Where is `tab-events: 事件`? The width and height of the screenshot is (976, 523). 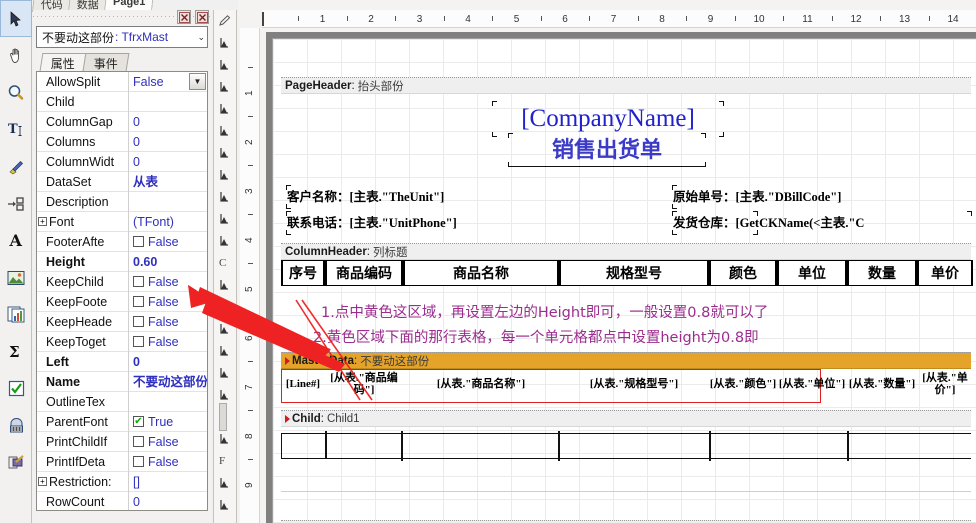 tab-events: 事件 is located at coordinates (106, 62).